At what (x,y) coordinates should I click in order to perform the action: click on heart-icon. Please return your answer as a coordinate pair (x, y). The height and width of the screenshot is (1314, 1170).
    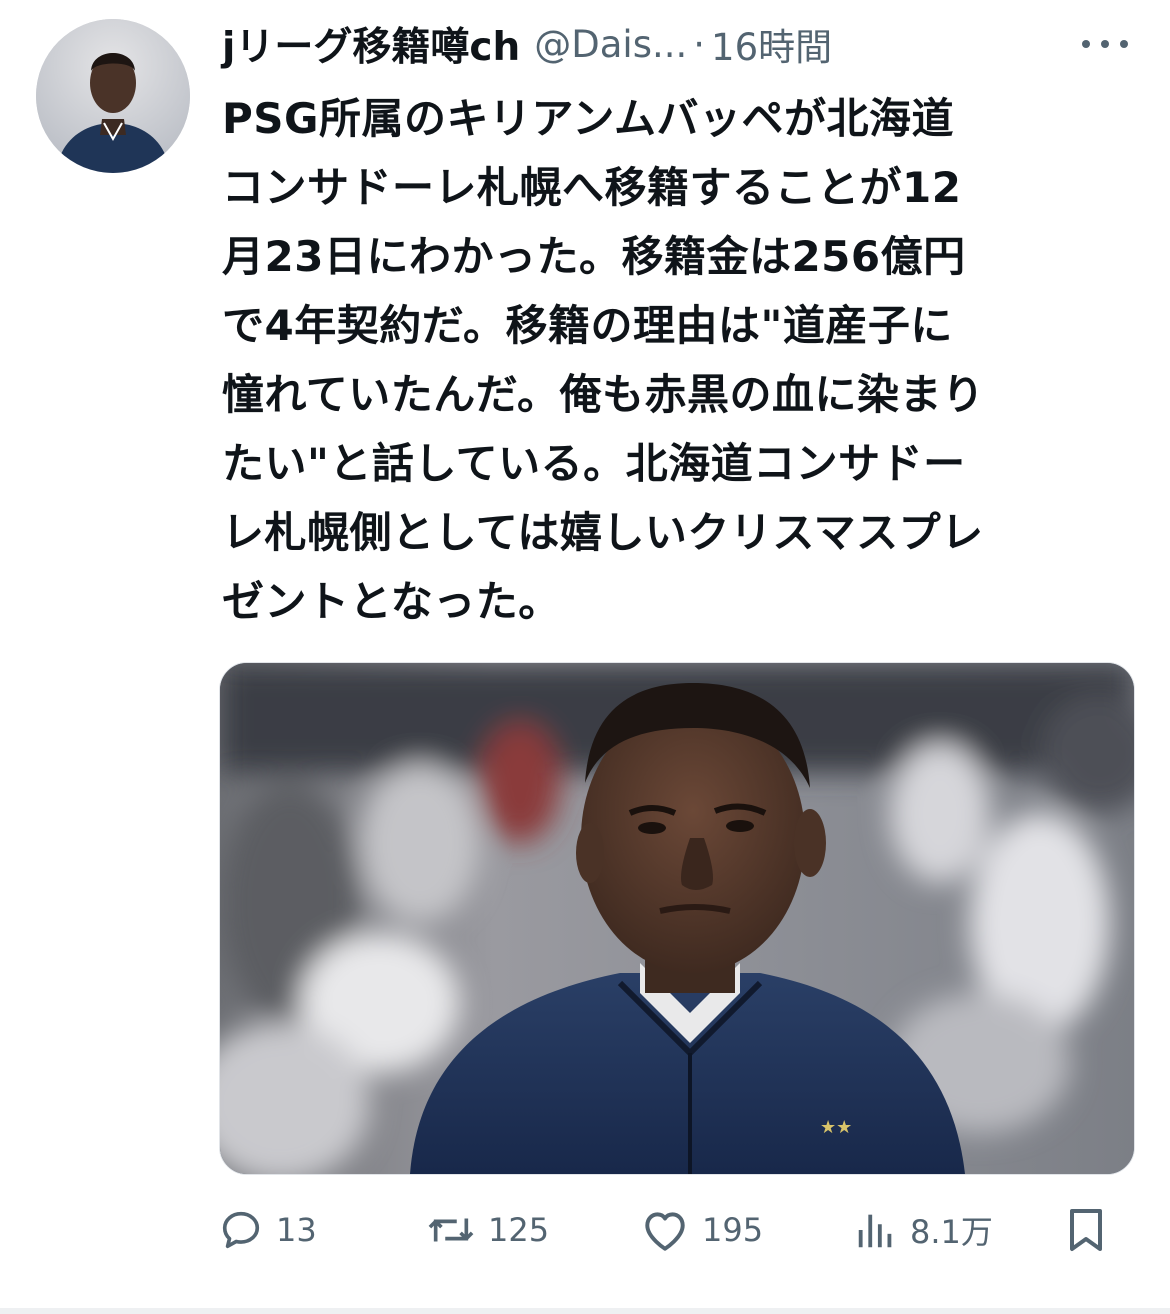
    Looking at the image, I should click on (665, 1231).